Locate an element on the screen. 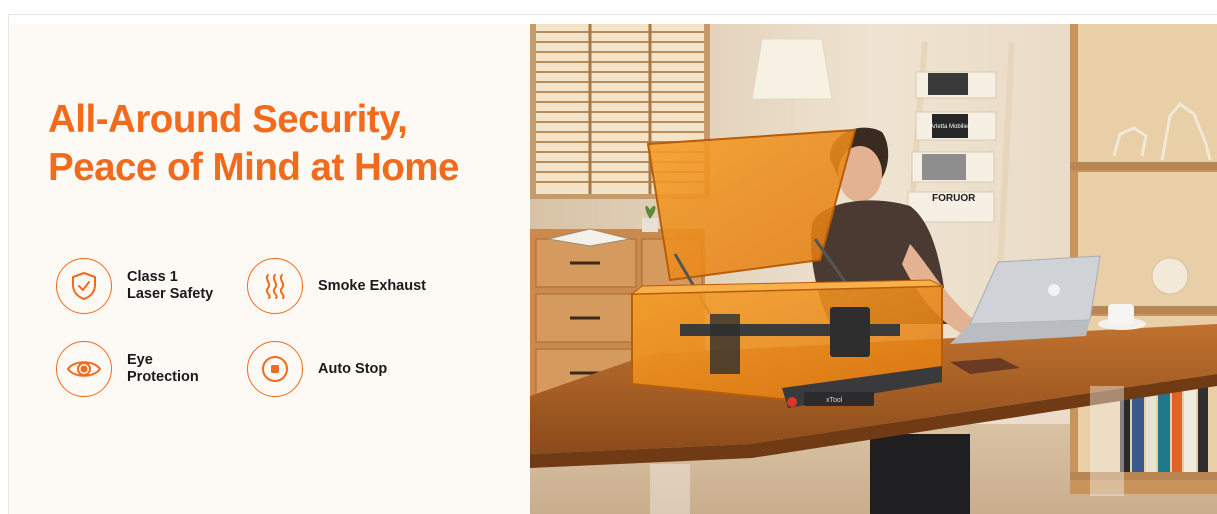 The width and height of the screenshot is (1217, 514). feature-label-line-1: Eye is located at coordinates (140, 360).